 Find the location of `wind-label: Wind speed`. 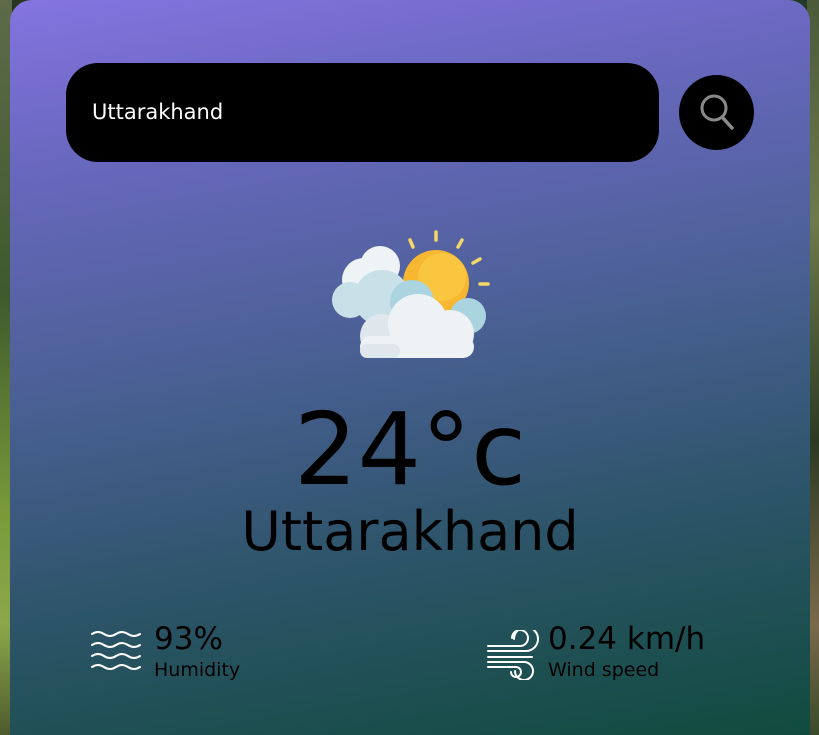

wind-label: Wind speed is located at coordinates (604, 670).